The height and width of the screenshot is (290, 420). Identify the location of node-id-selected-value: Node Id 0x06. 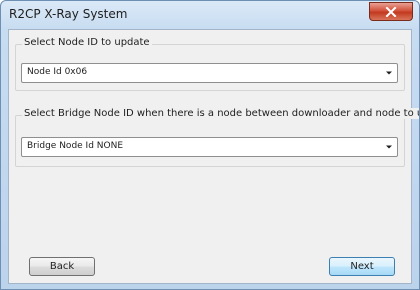
(57, 72).